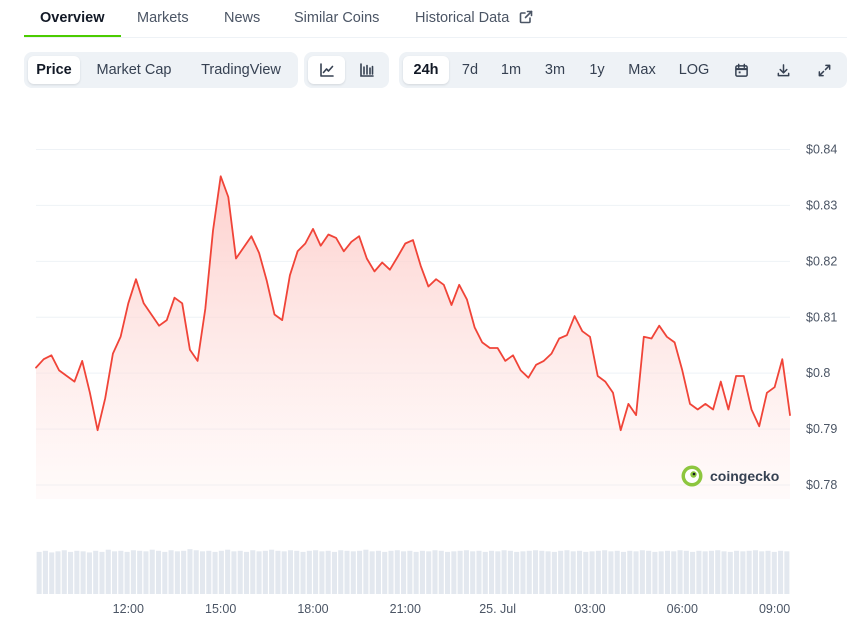  Describe the element at coordinates (821, 261) in the screenshot. I see `y-tick-label: $0.82` at that location.